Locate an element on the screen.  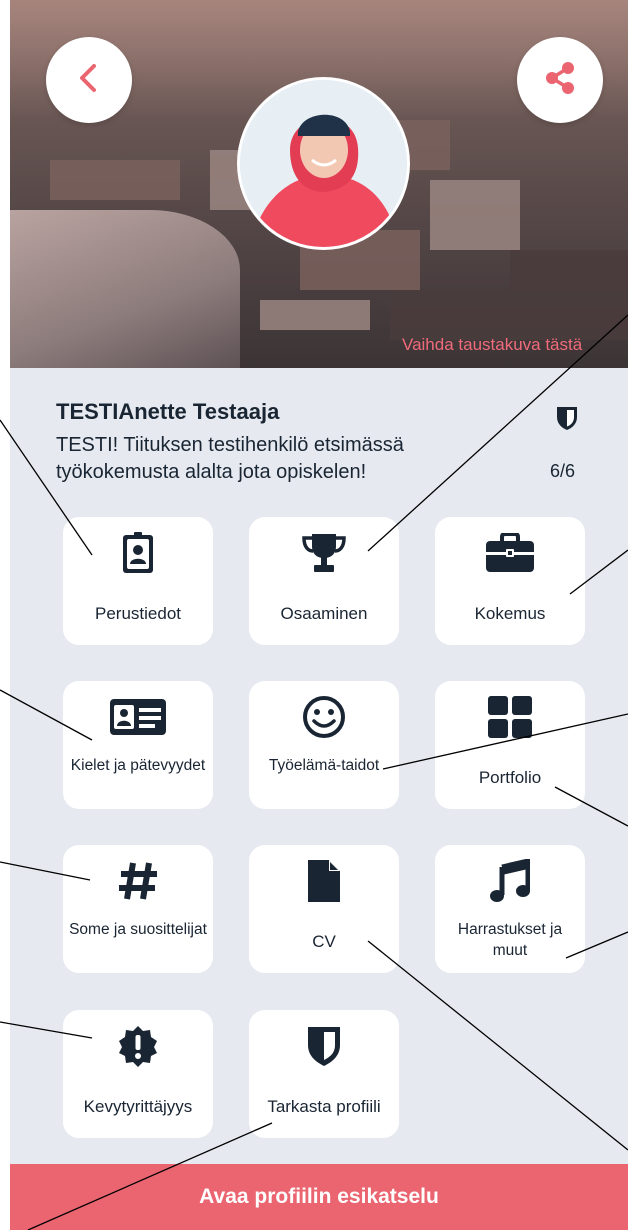
tile-portfolio: Portfolio is located at coordinates (510, 745).